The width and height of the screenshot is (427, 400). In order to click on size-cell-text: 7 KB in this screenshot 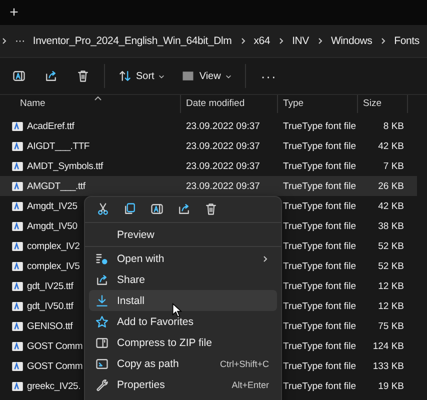, I will do `click(393, 166)`.